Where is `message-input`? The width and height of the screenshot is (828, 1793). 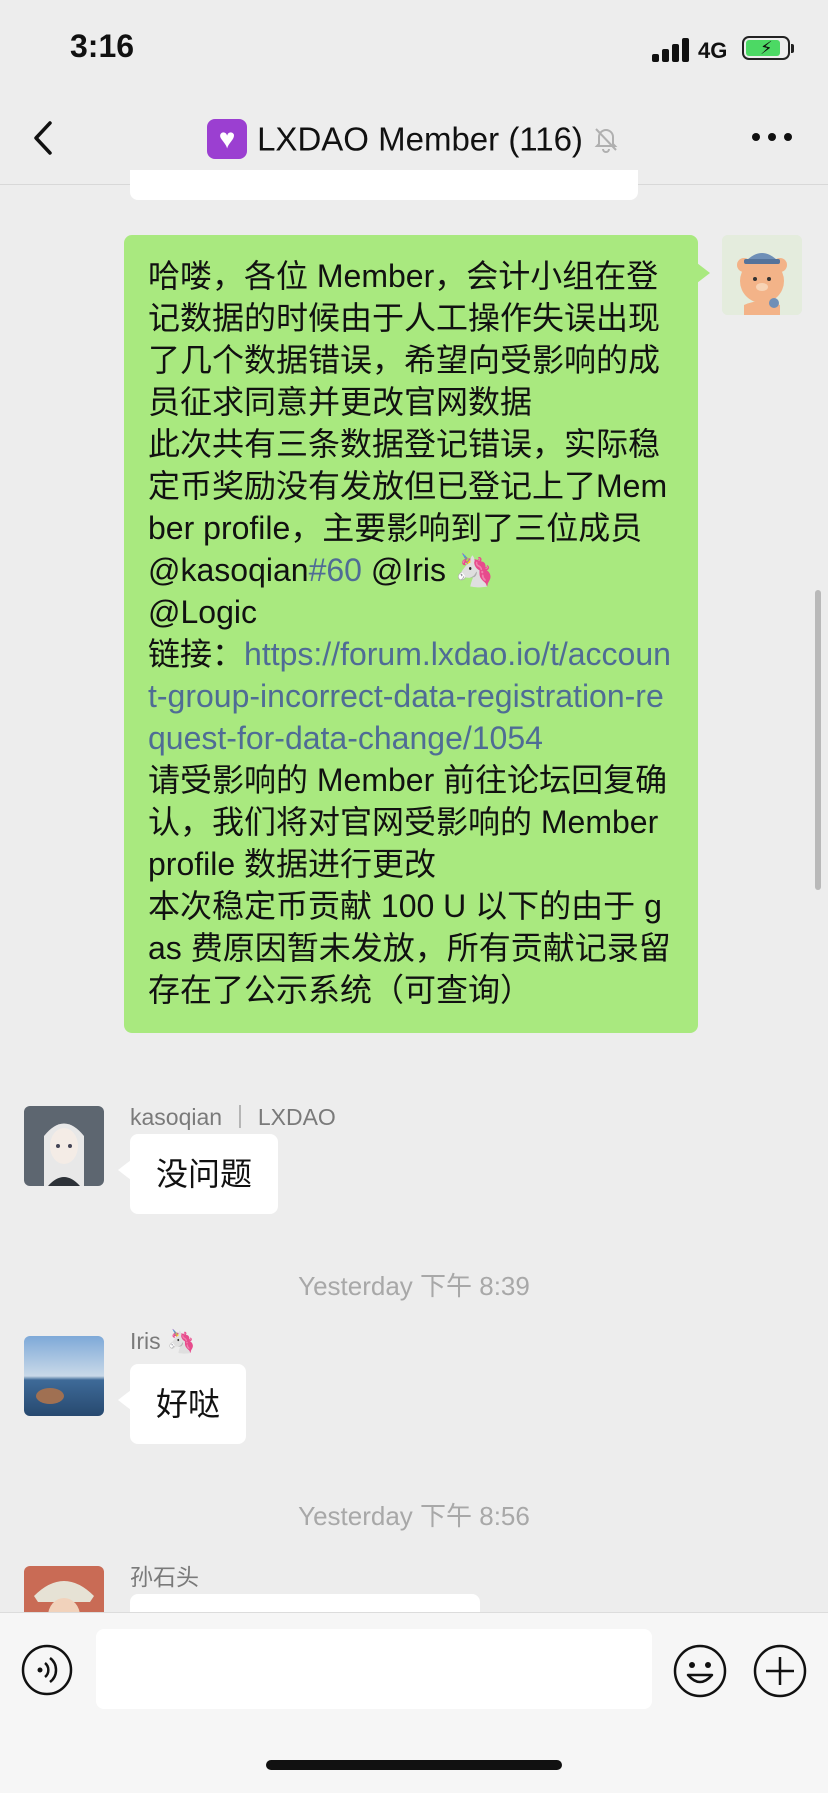 message-input is located at coordinates (374, 1669).